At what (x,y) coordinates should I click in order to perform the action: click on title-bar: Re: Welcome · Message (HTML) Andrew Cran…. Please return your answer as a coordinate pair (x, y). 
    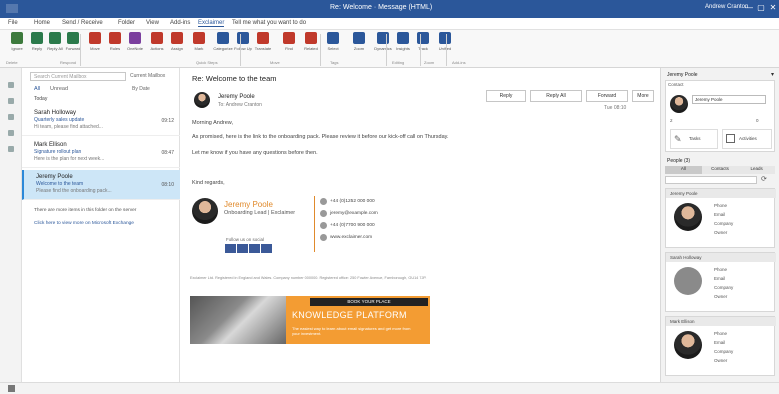
    Looking at the image, I should click on (389, 9).